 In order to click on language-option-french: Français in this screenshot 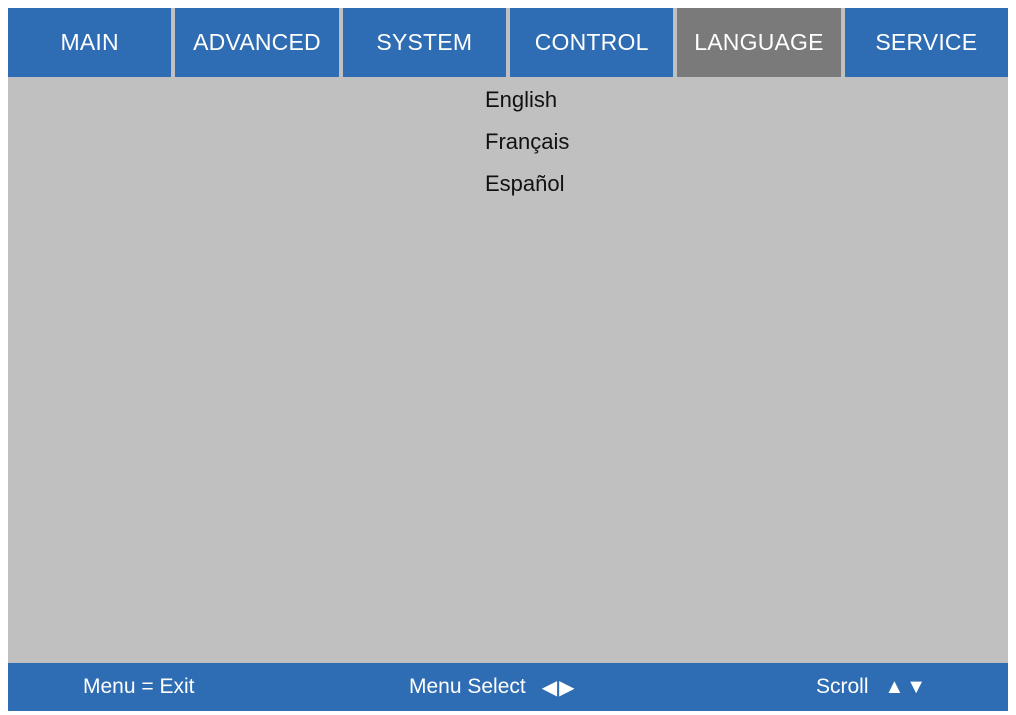, I will do `click(527, 151)`.